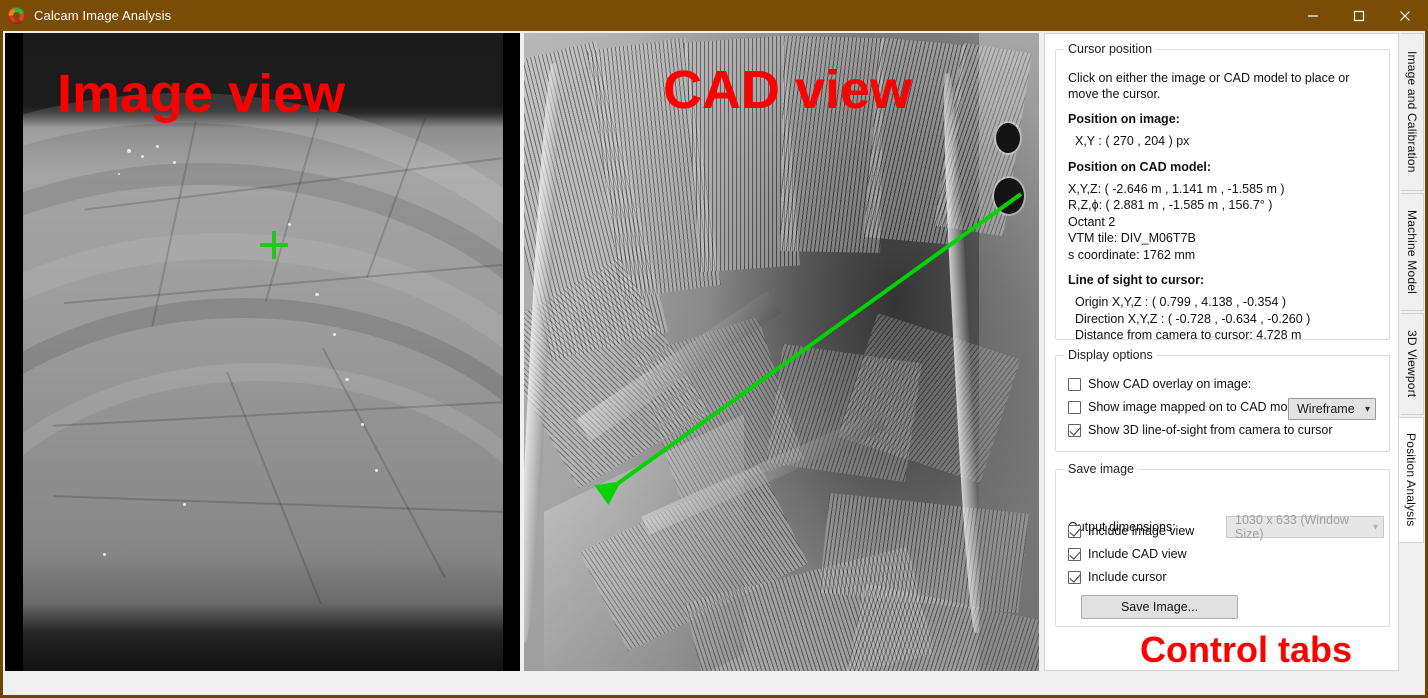  Describe the element at coordinates (1292, 527) in the screenshot. I see `output-dimensions-value: 1030 x 633 (Window Size)` at that location.